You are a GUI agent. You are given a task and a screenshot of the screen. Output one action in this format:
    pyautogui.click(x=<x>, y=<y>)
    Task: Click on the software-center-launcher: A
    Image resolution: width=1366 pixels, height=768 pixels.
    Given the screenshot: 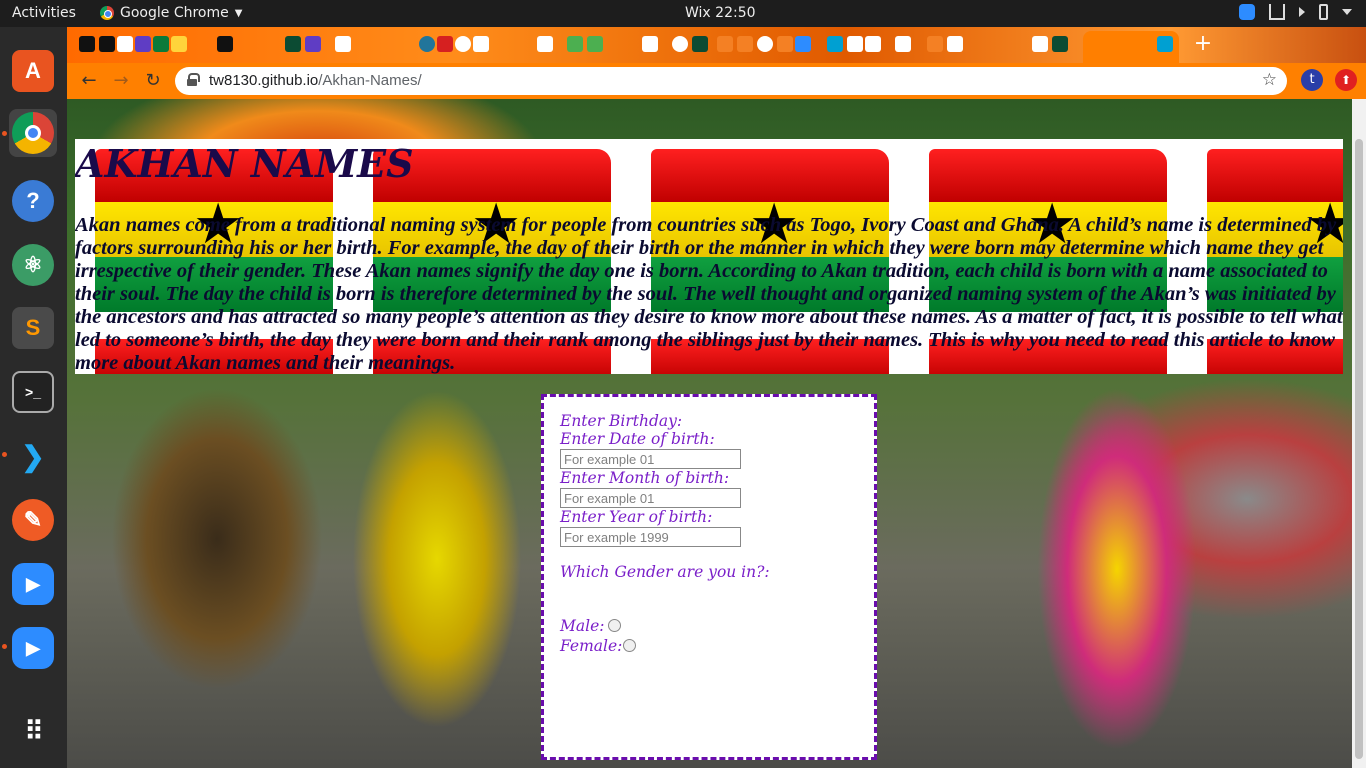 What is the action you would take?
    pyautogui.click(x=33, y=71)
    